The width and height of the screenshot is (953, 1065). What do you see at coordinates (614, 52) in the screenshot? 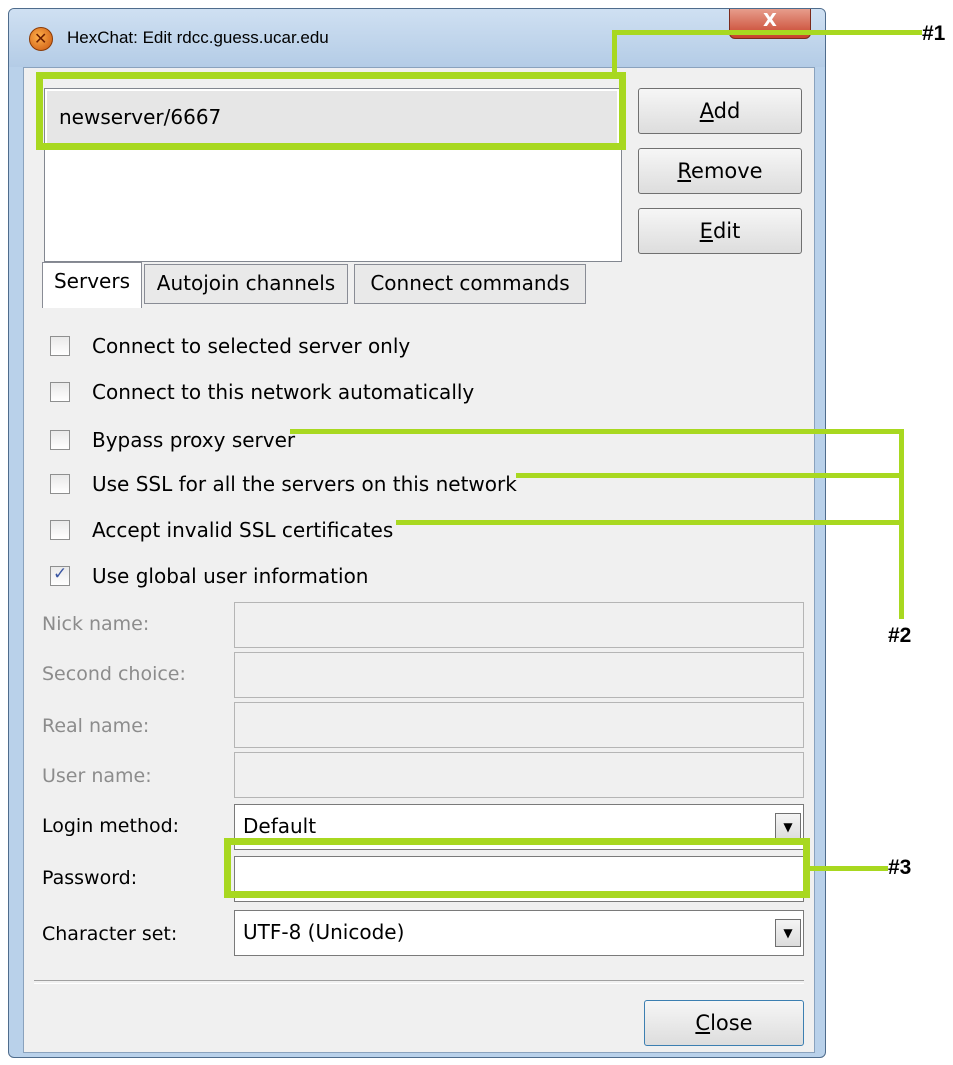
I see `callout-line-1-vertical` at bounding box center [614, 52].